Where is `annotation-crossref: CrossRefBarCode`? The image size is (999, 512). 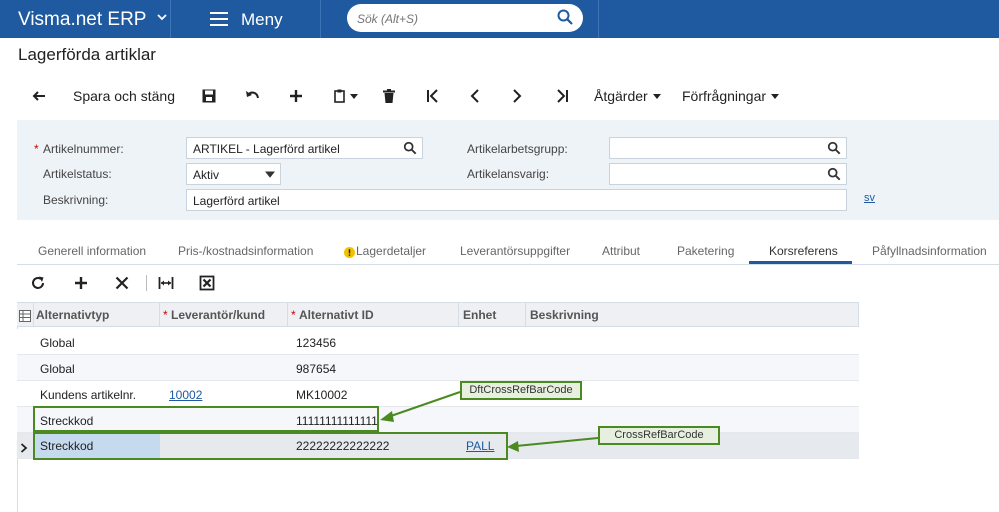
annotation-crossref: CrossRefBarCode is located at coordinates (659, 435).